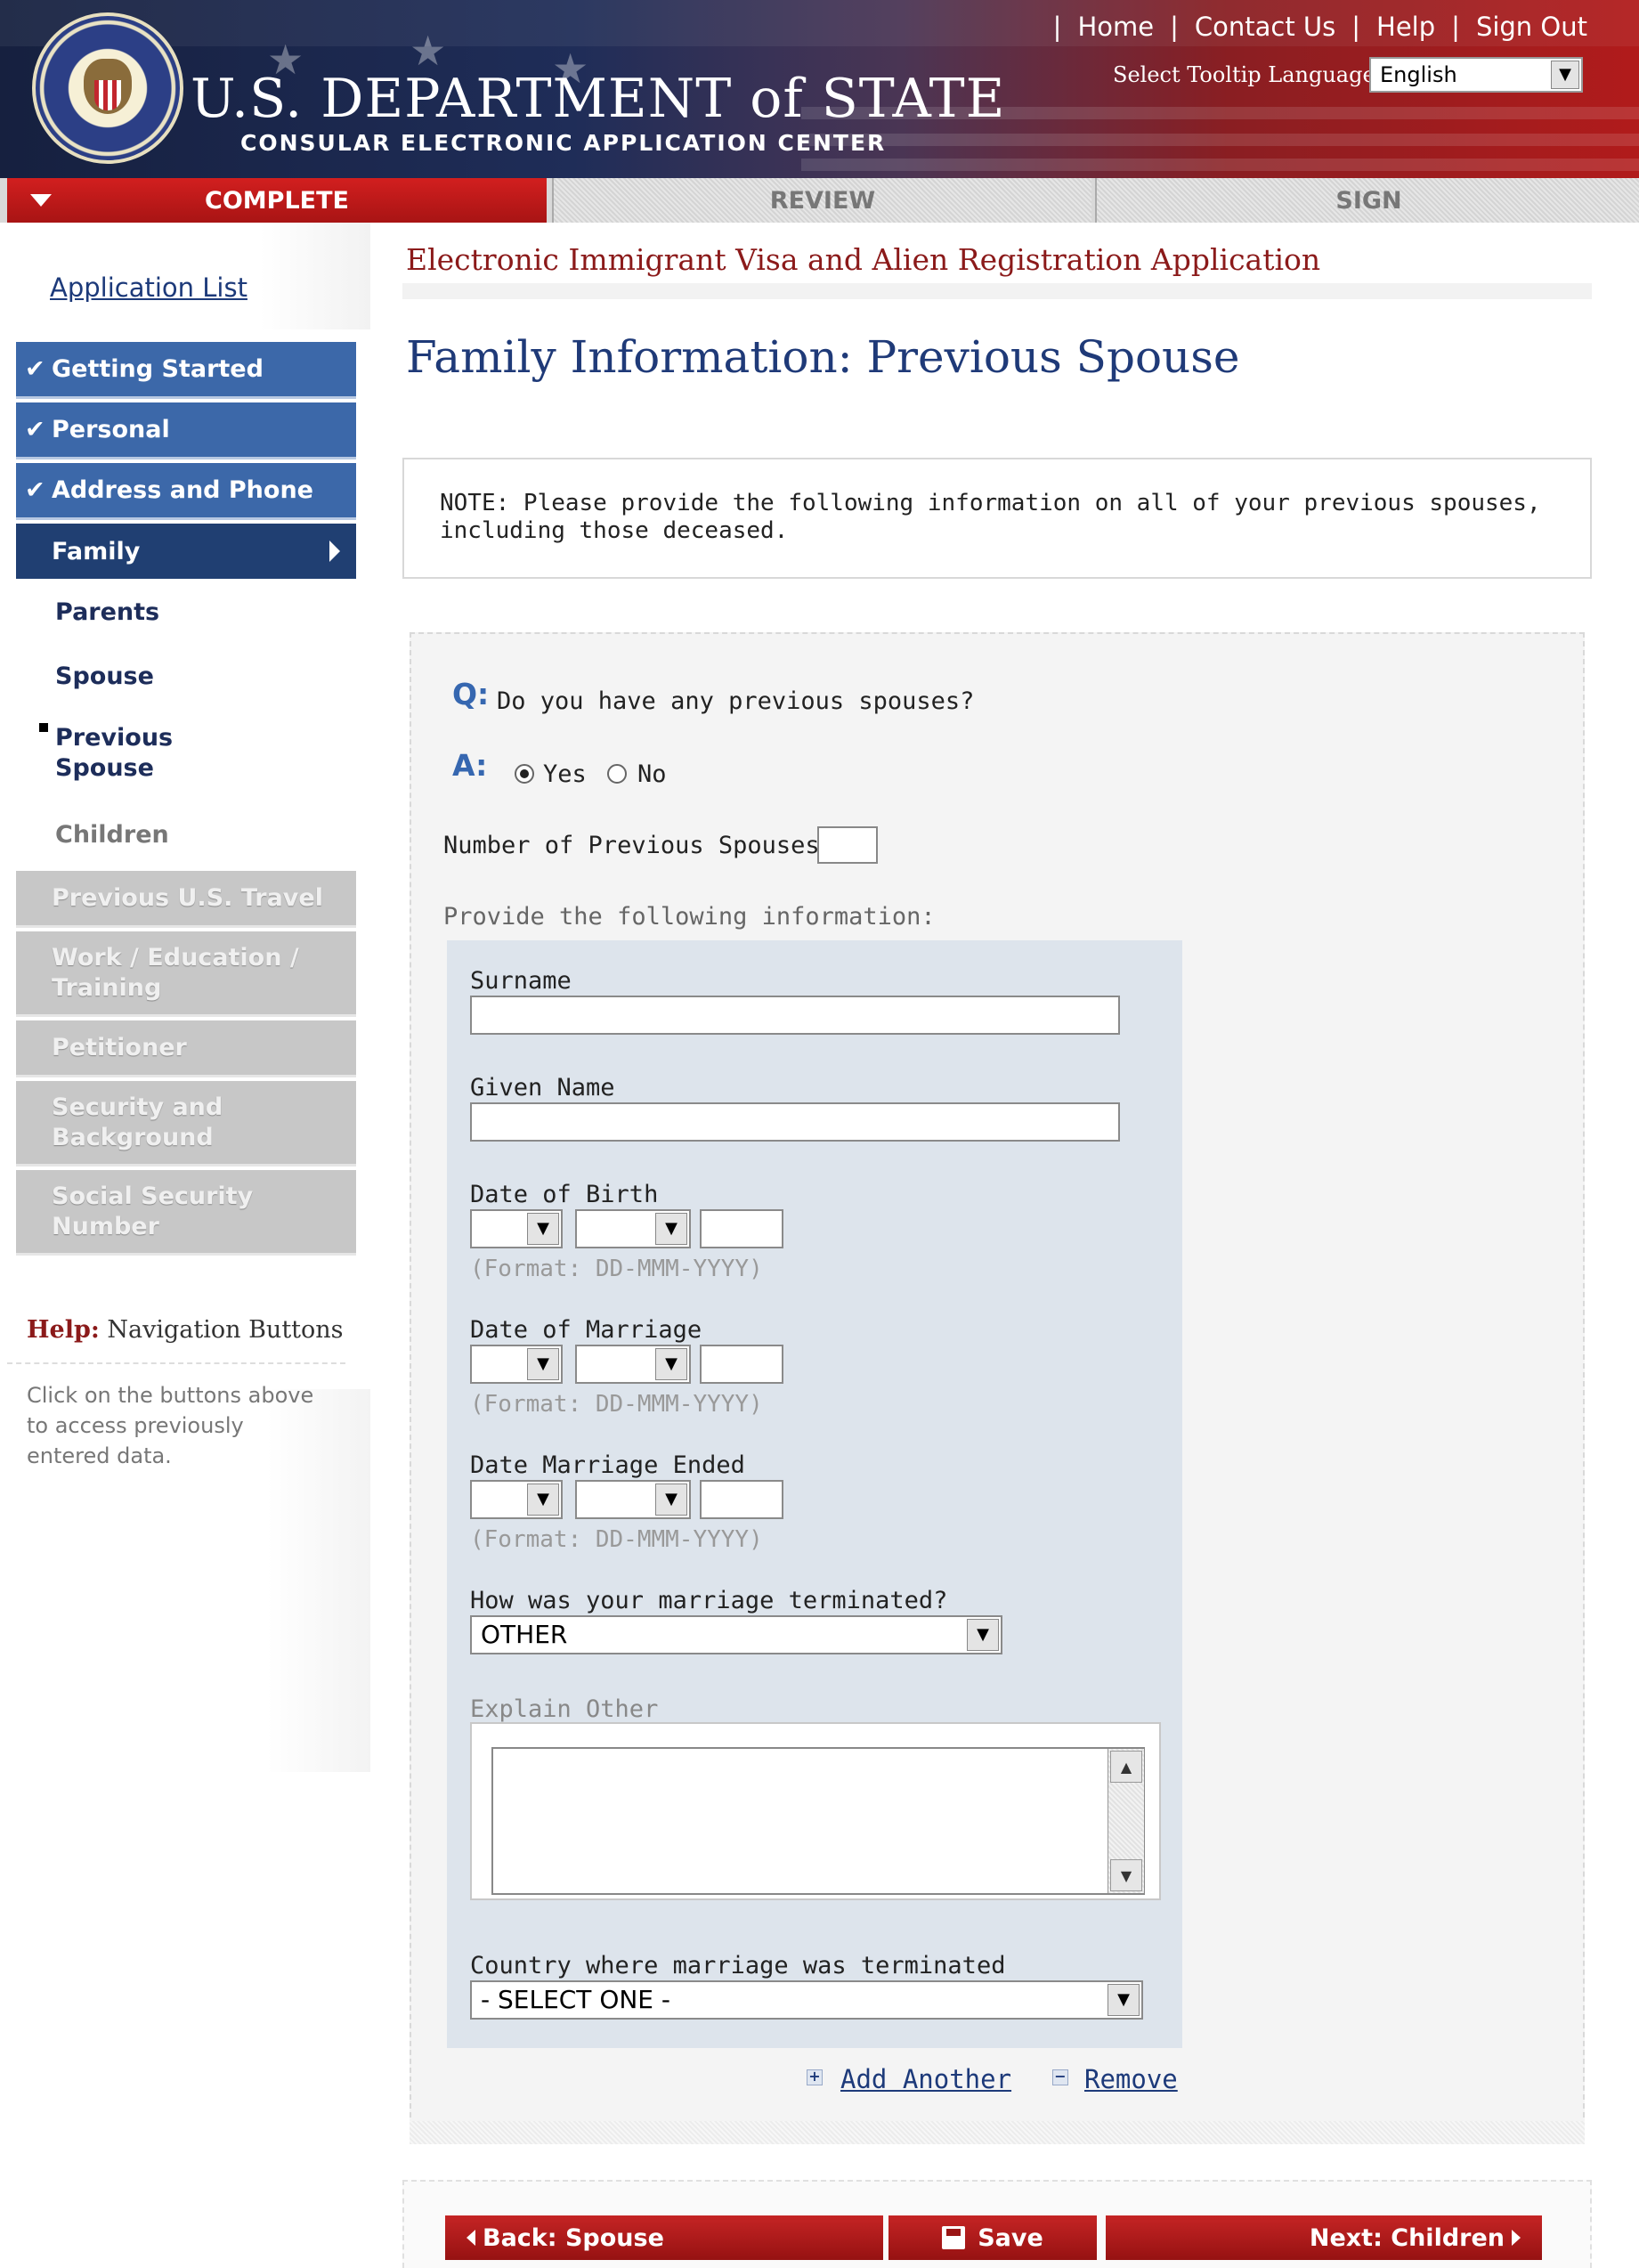 The height and width of the screenshot is (2268, 1639). What do you see at coordinates (516, 1499) in the screenshot?
I see `dme-day-select: ▼` at bounding box center [516, 1499].